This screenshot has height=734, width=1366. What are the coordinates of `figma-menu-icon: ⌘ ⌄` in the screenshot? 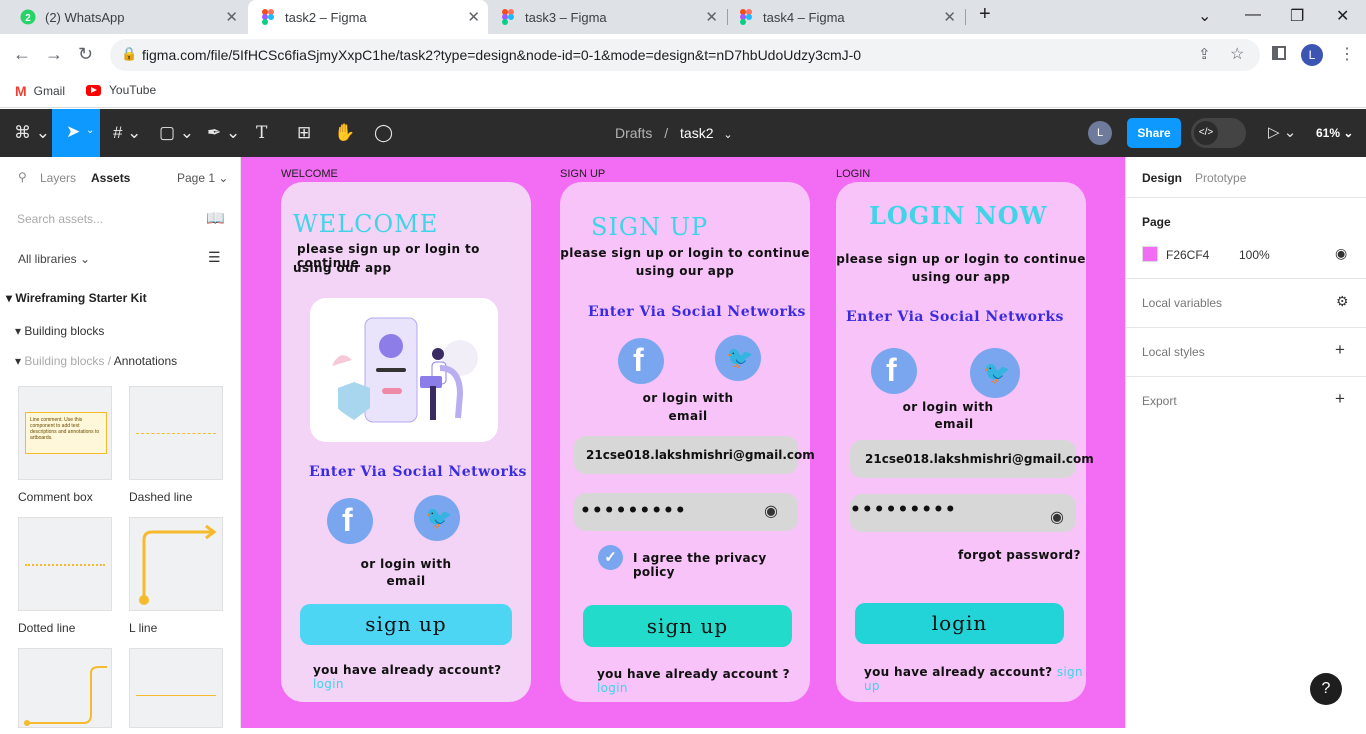 It's located at (32, 133).